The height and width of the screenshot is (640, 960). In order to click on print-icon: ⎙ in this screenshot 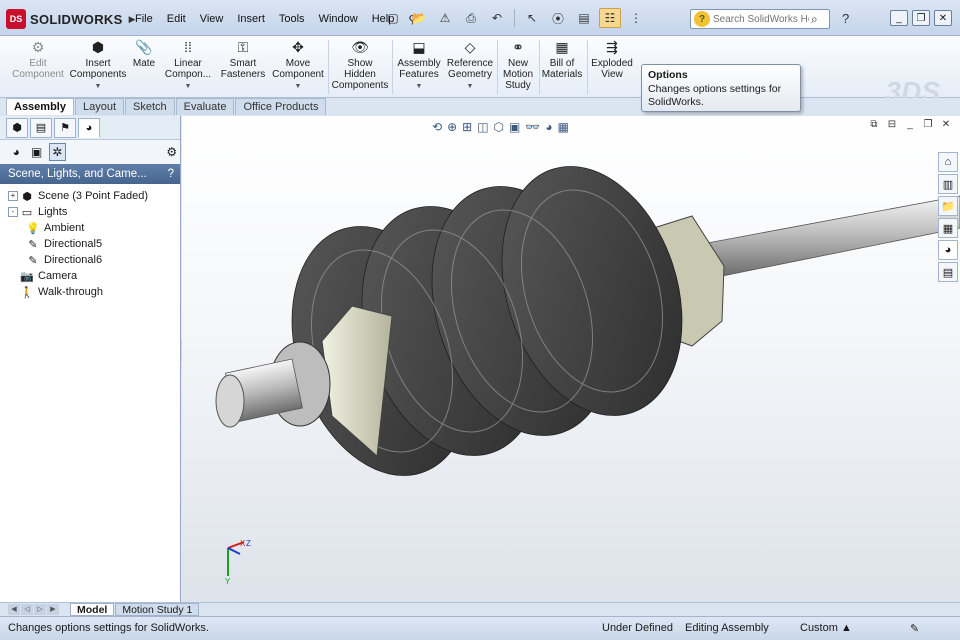, I will do `click(471, 18)`.